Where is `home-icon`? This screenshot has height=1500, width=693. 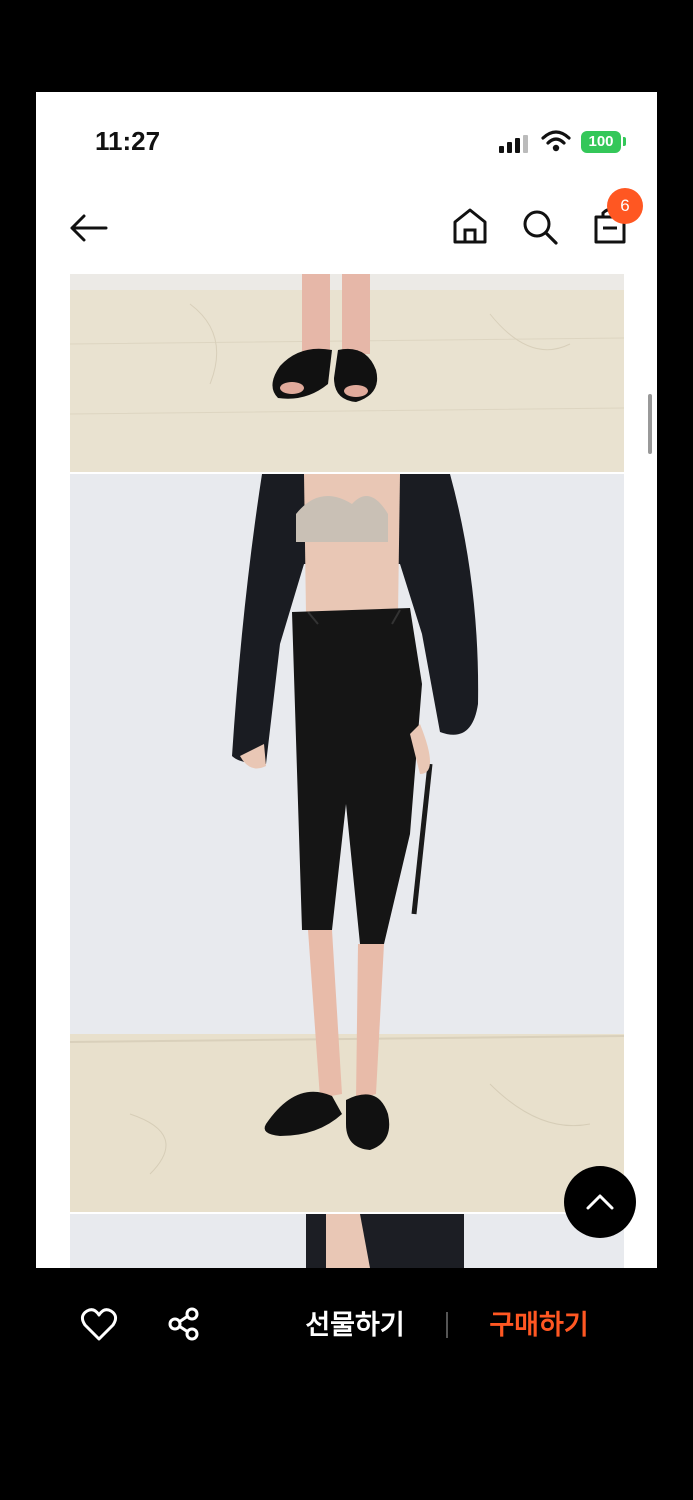 home-icon is located at coordinates (470, 226).